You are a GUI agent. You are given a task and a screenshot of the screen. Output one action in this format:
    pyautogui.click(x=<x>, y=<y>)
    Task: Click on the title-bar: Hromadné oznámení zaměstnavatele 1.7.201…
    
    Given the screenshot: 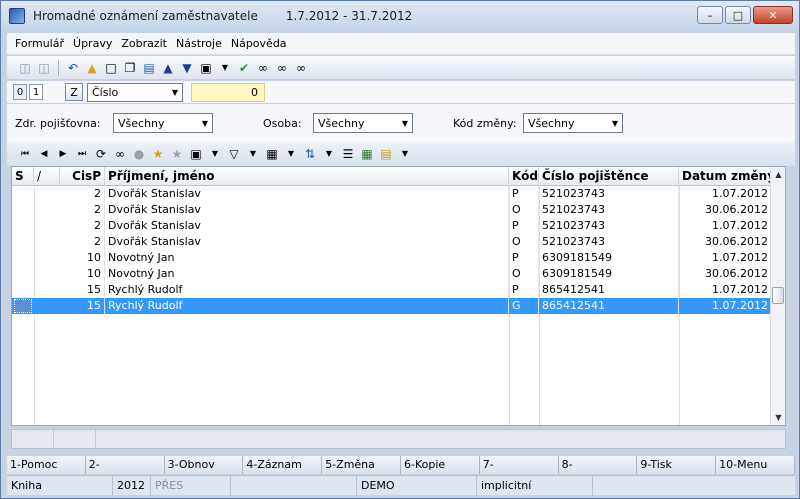 What is the action you would take?
    pyautogui.click(x=400, y=16)
    